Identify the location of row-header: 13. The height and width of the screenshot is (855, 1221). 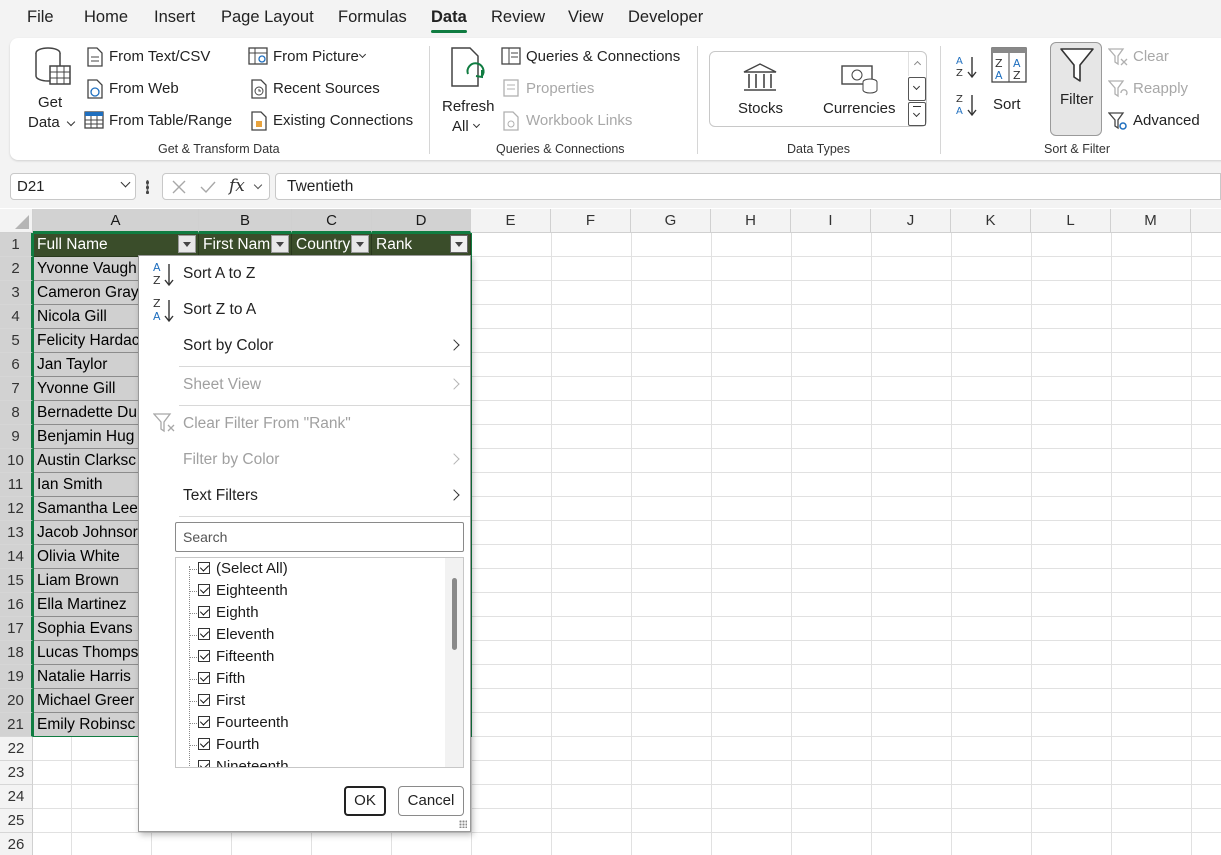
(16, 533).